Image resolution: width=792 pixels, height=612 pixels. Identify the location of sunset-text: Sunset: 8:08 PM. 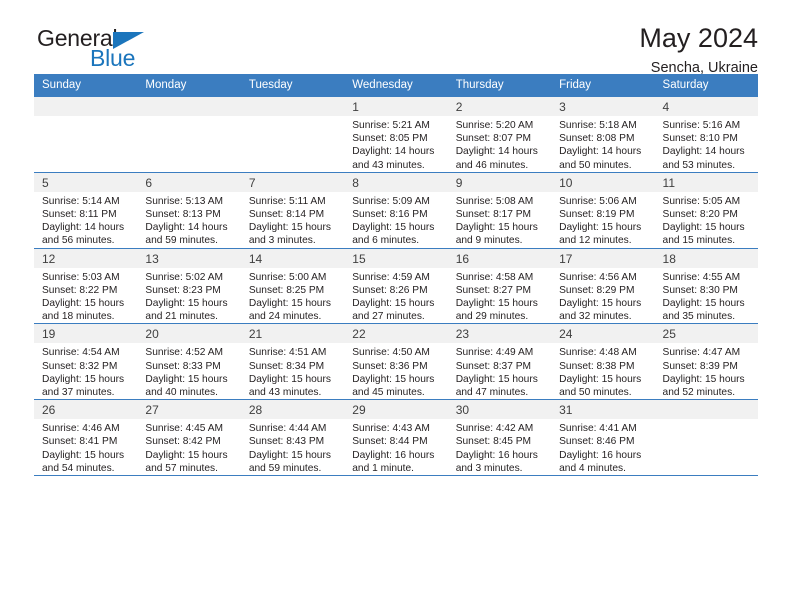
(597, 139).